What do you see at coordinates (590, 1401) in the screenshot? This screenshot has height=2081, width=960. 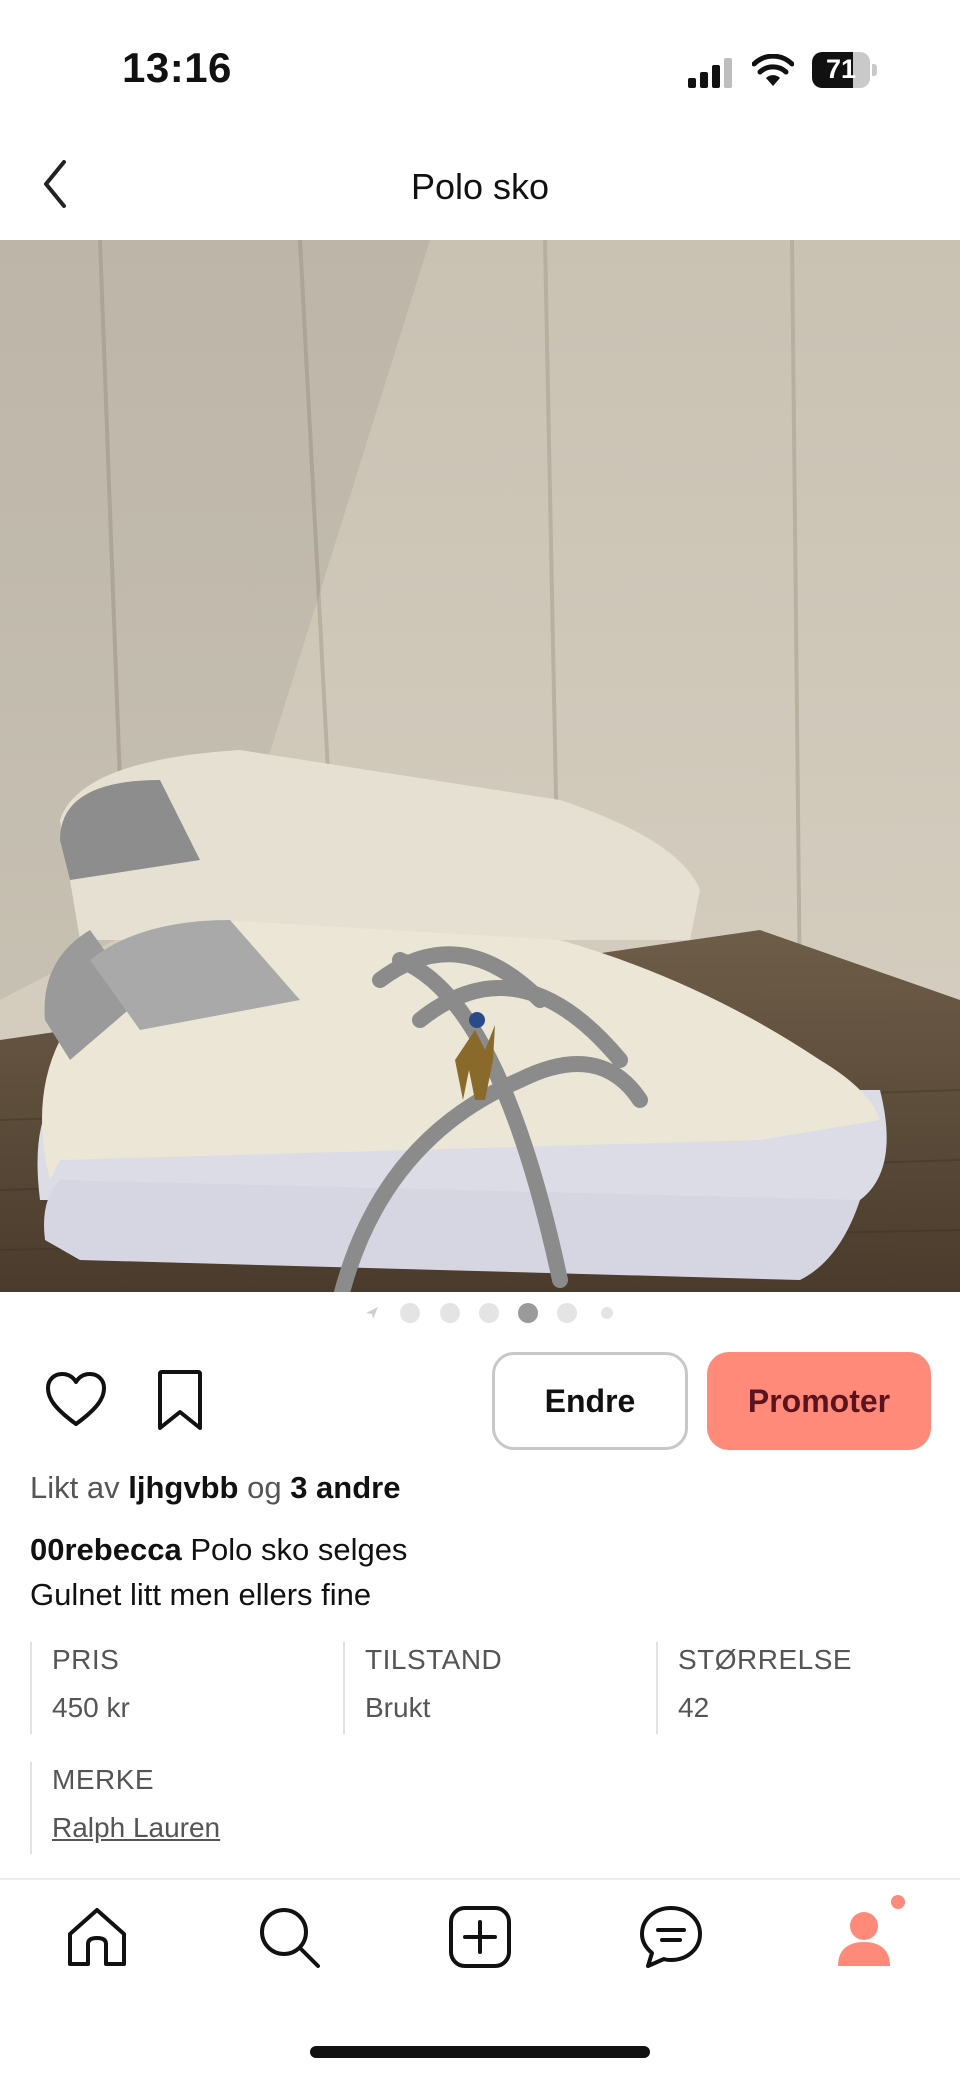 I see `edit-button: Endre` at bounding box center [590, 1401].